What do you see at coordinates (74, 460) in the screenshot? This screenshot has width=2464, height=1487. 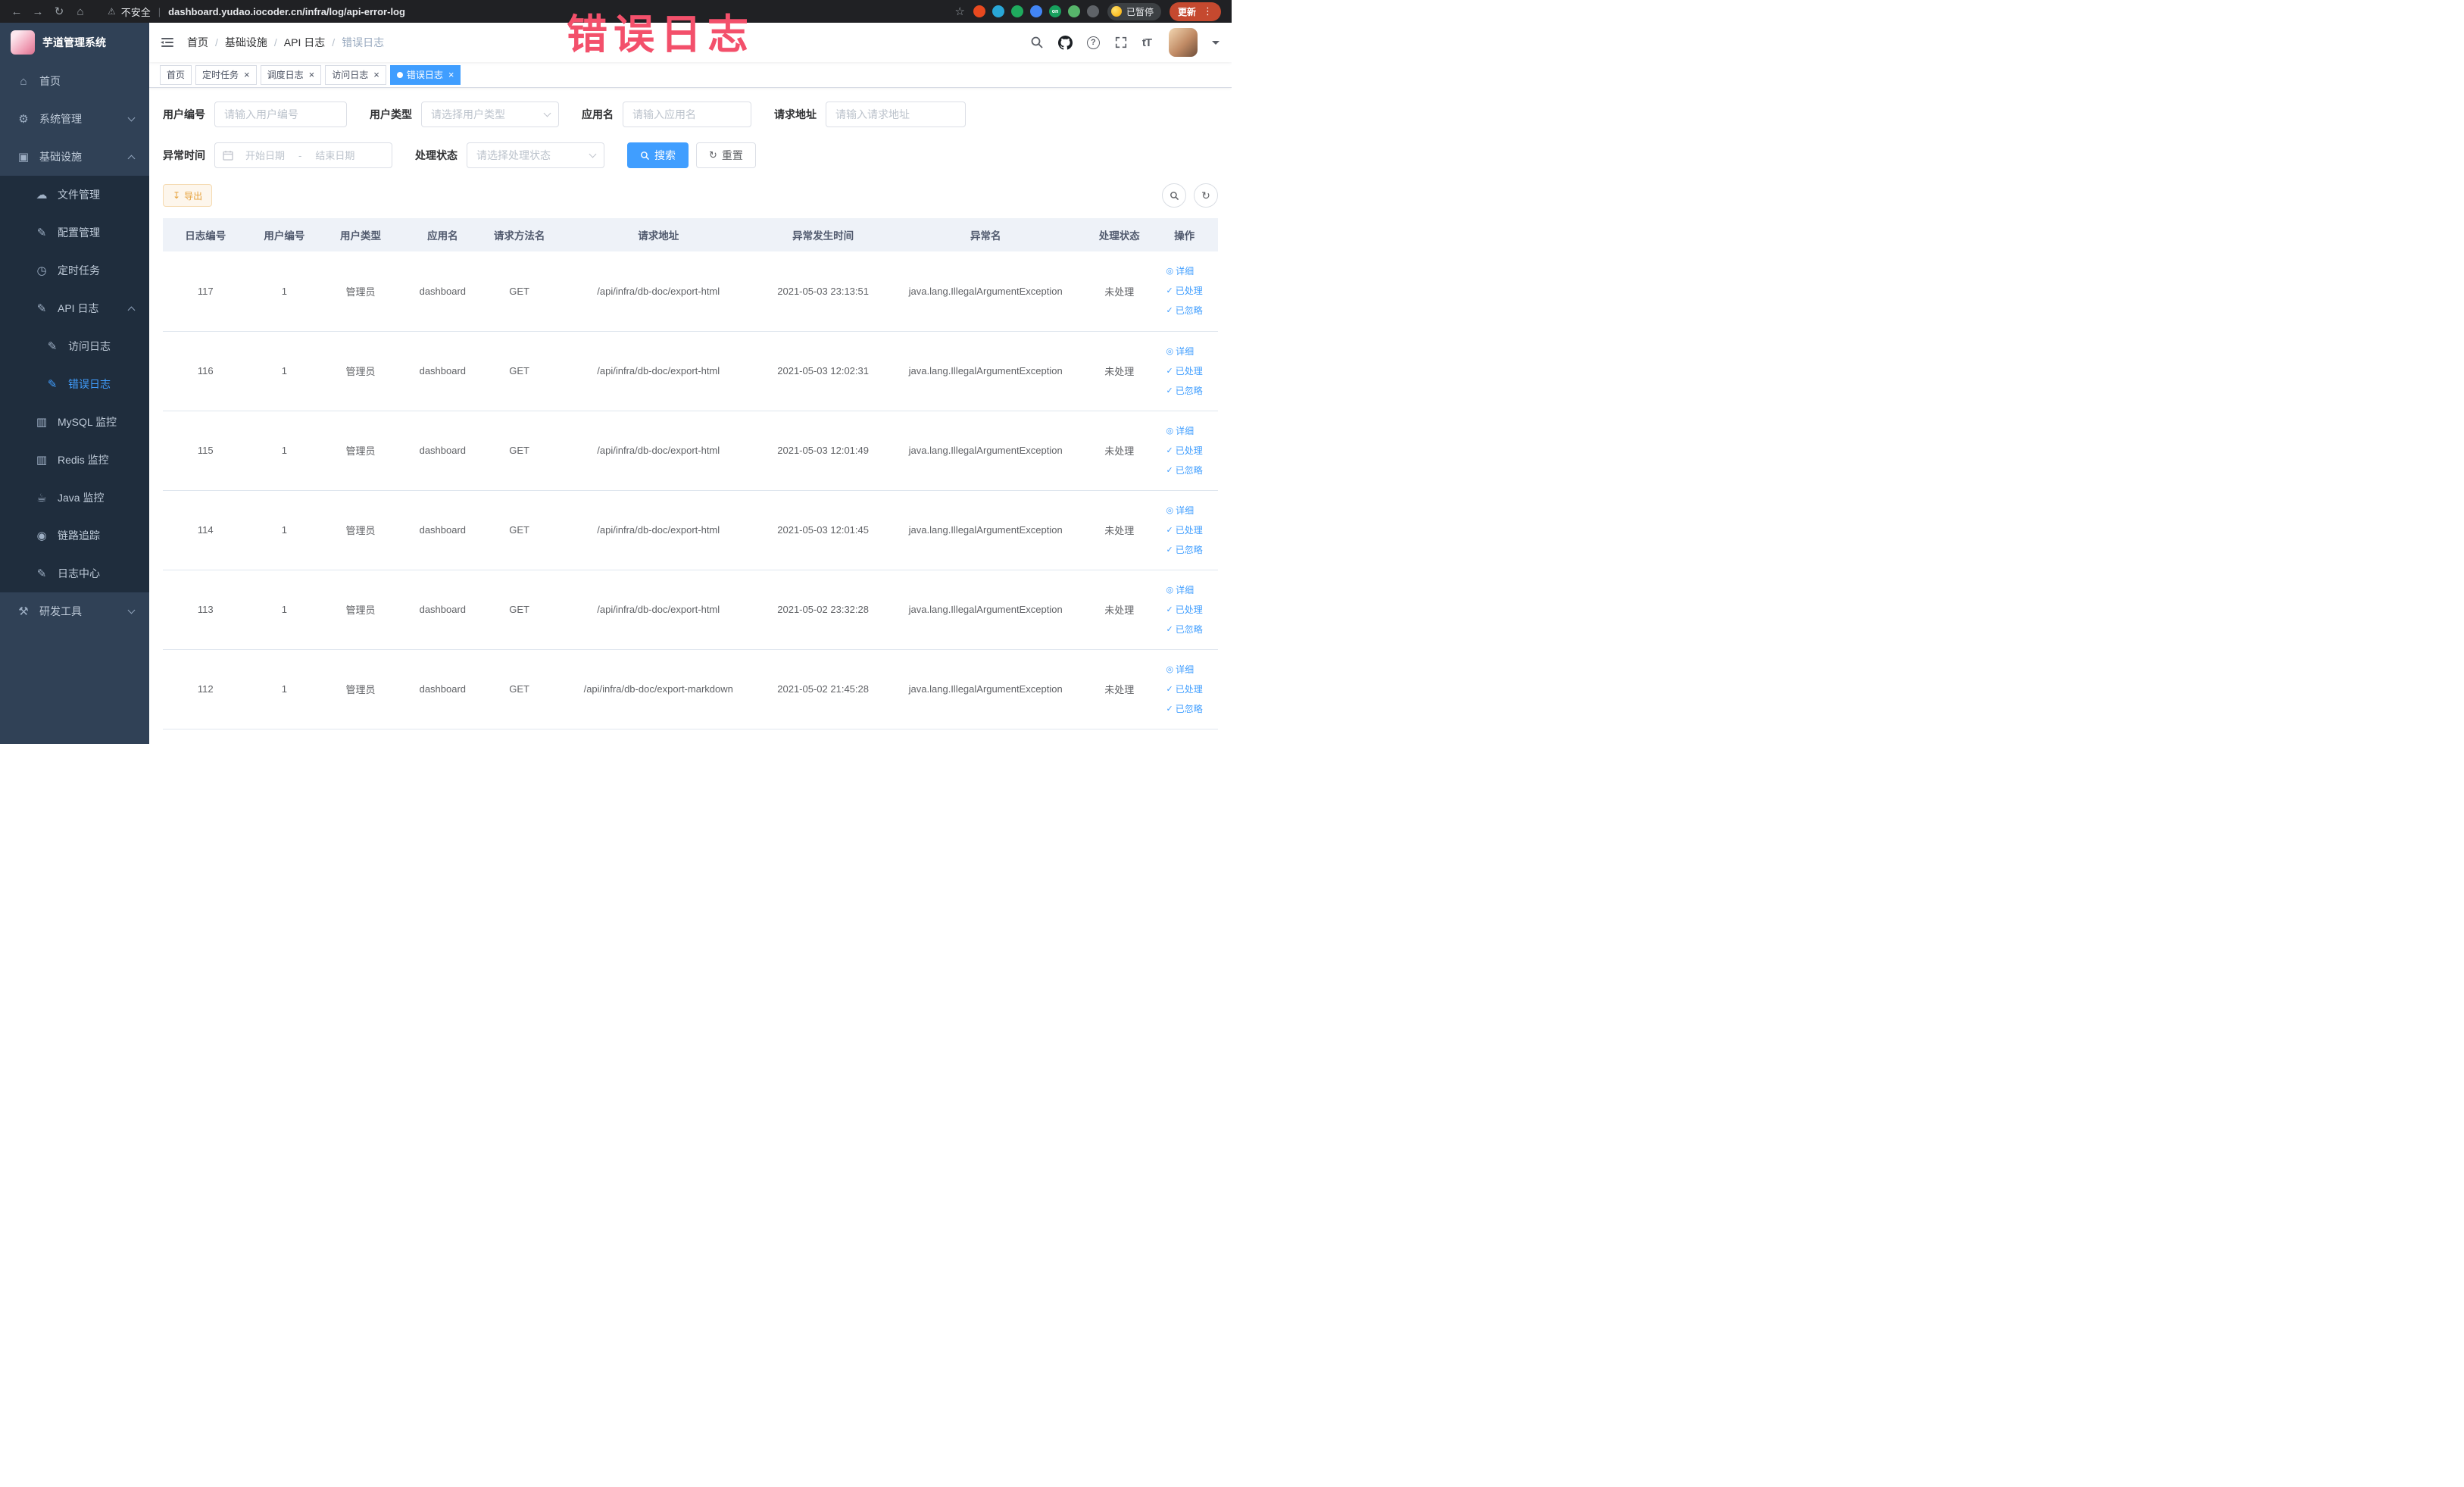 I see `sidebar-item-redis-monitor: ▥ Redis 监控` at bounding box center [74, 460].